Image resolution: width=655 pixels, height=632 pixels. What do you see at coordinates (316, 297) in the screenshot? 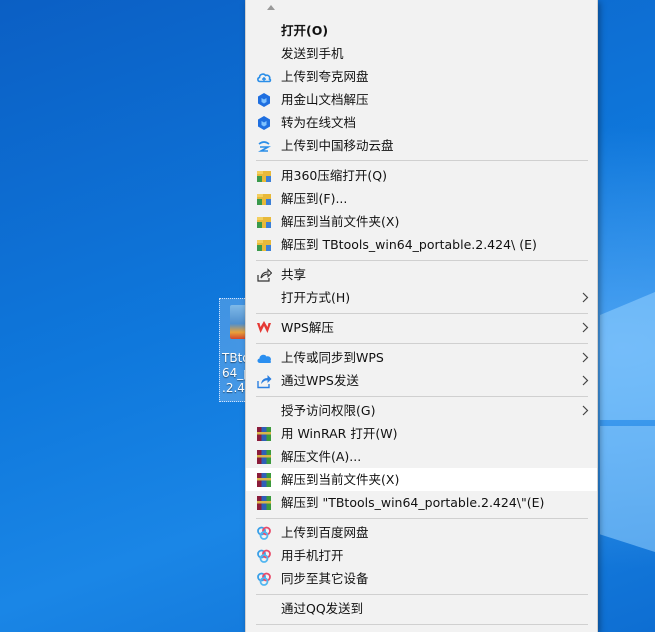
I see `menu-item-label: 打开方式(H)` at bounding box center [316, 297].